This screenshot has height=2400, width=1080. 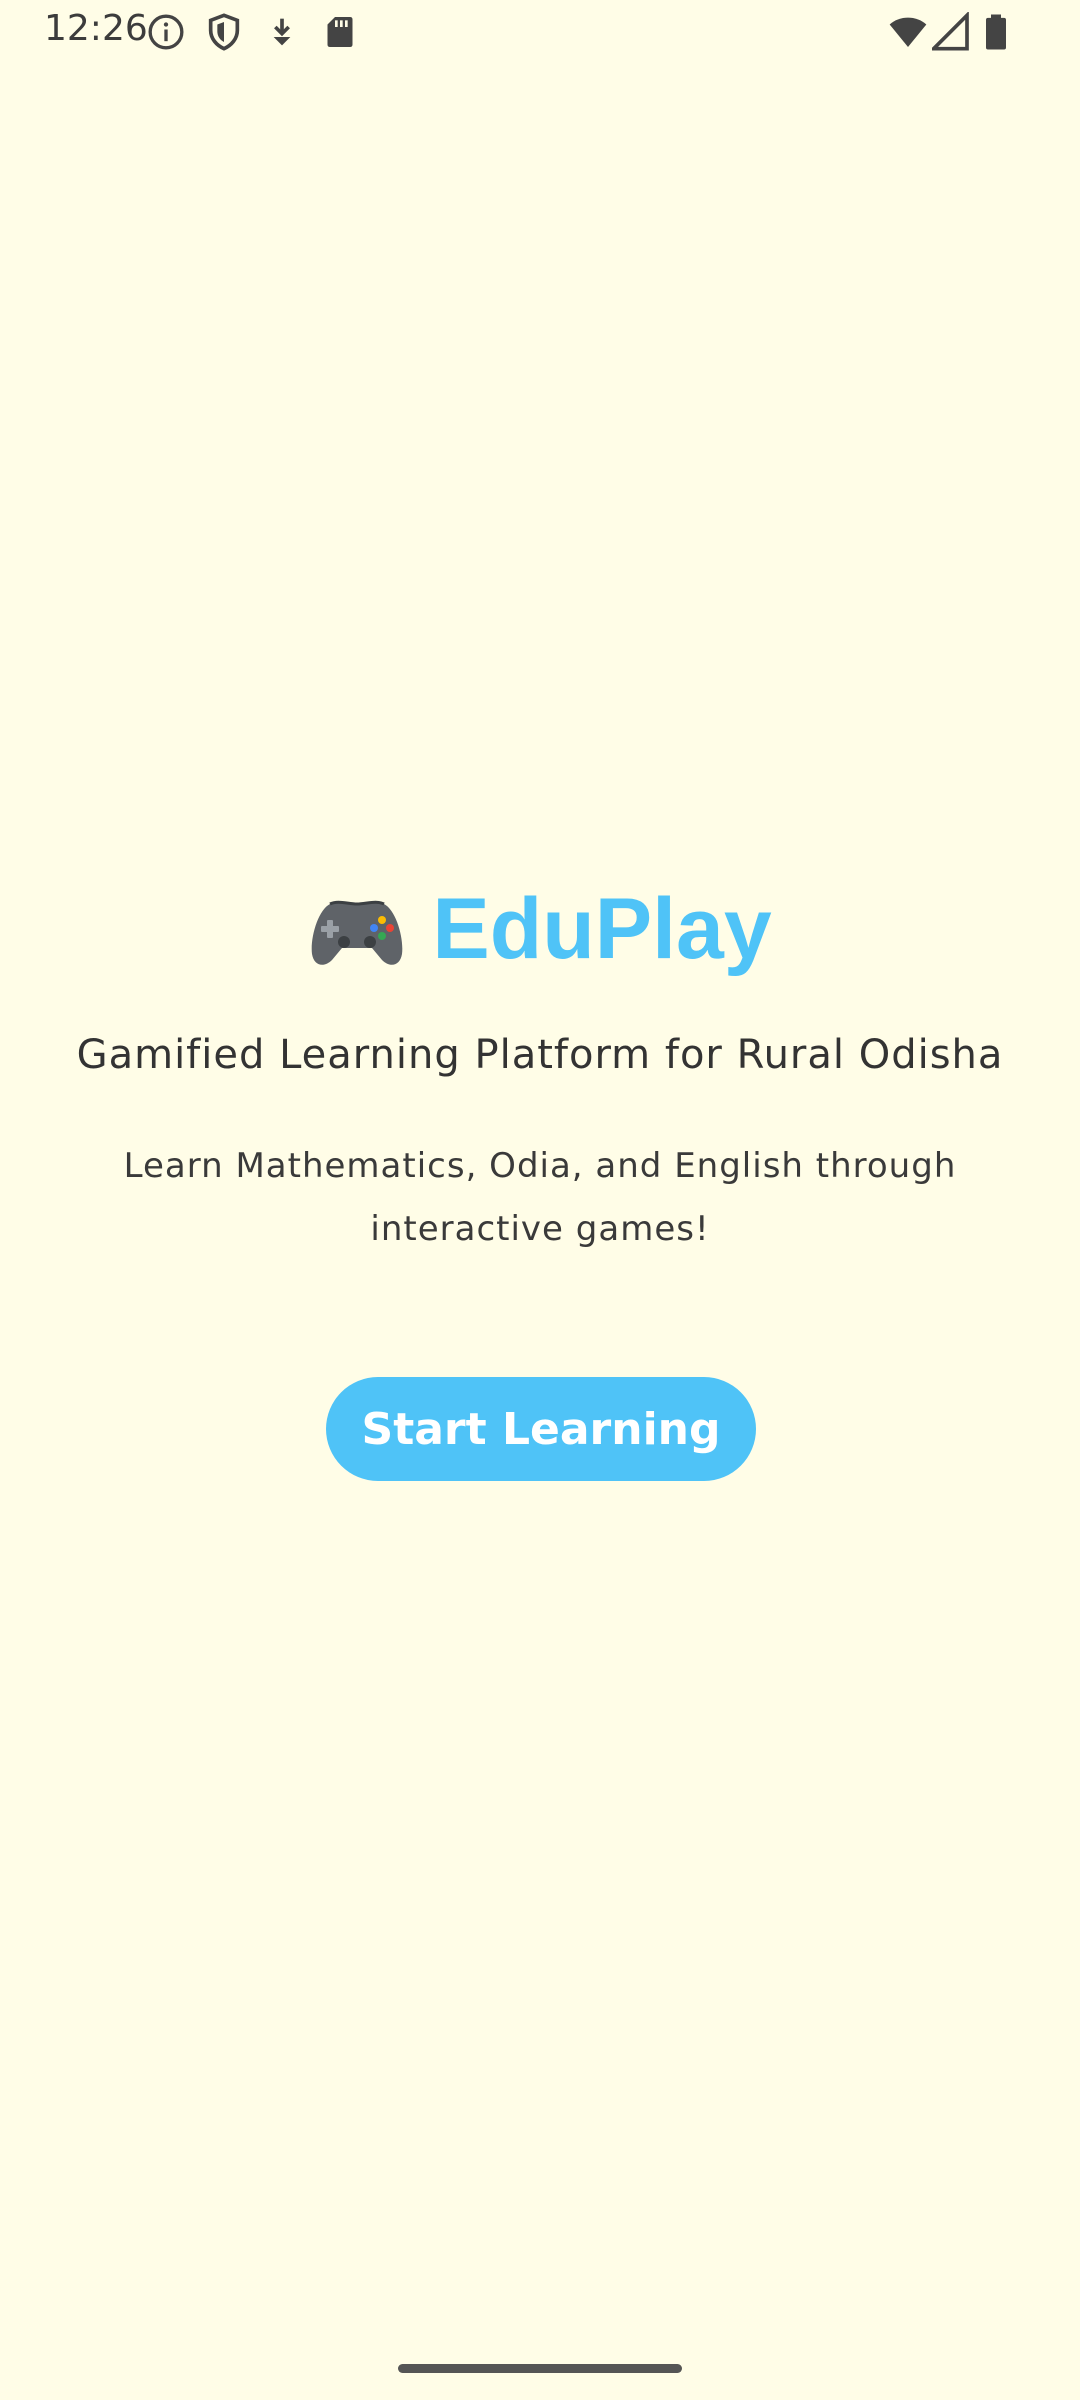 I want to click on download-icon, so click(x=282, y=32).